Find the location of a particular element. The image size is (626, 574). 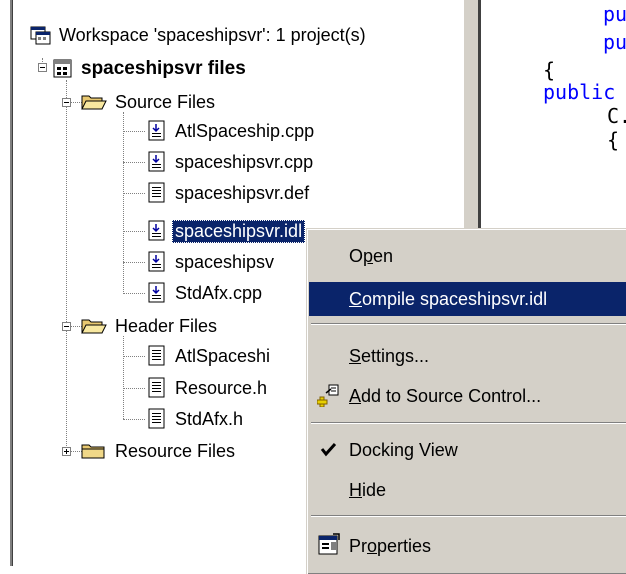

menu-item-label: Docking View is located at coordinates (403, 449).